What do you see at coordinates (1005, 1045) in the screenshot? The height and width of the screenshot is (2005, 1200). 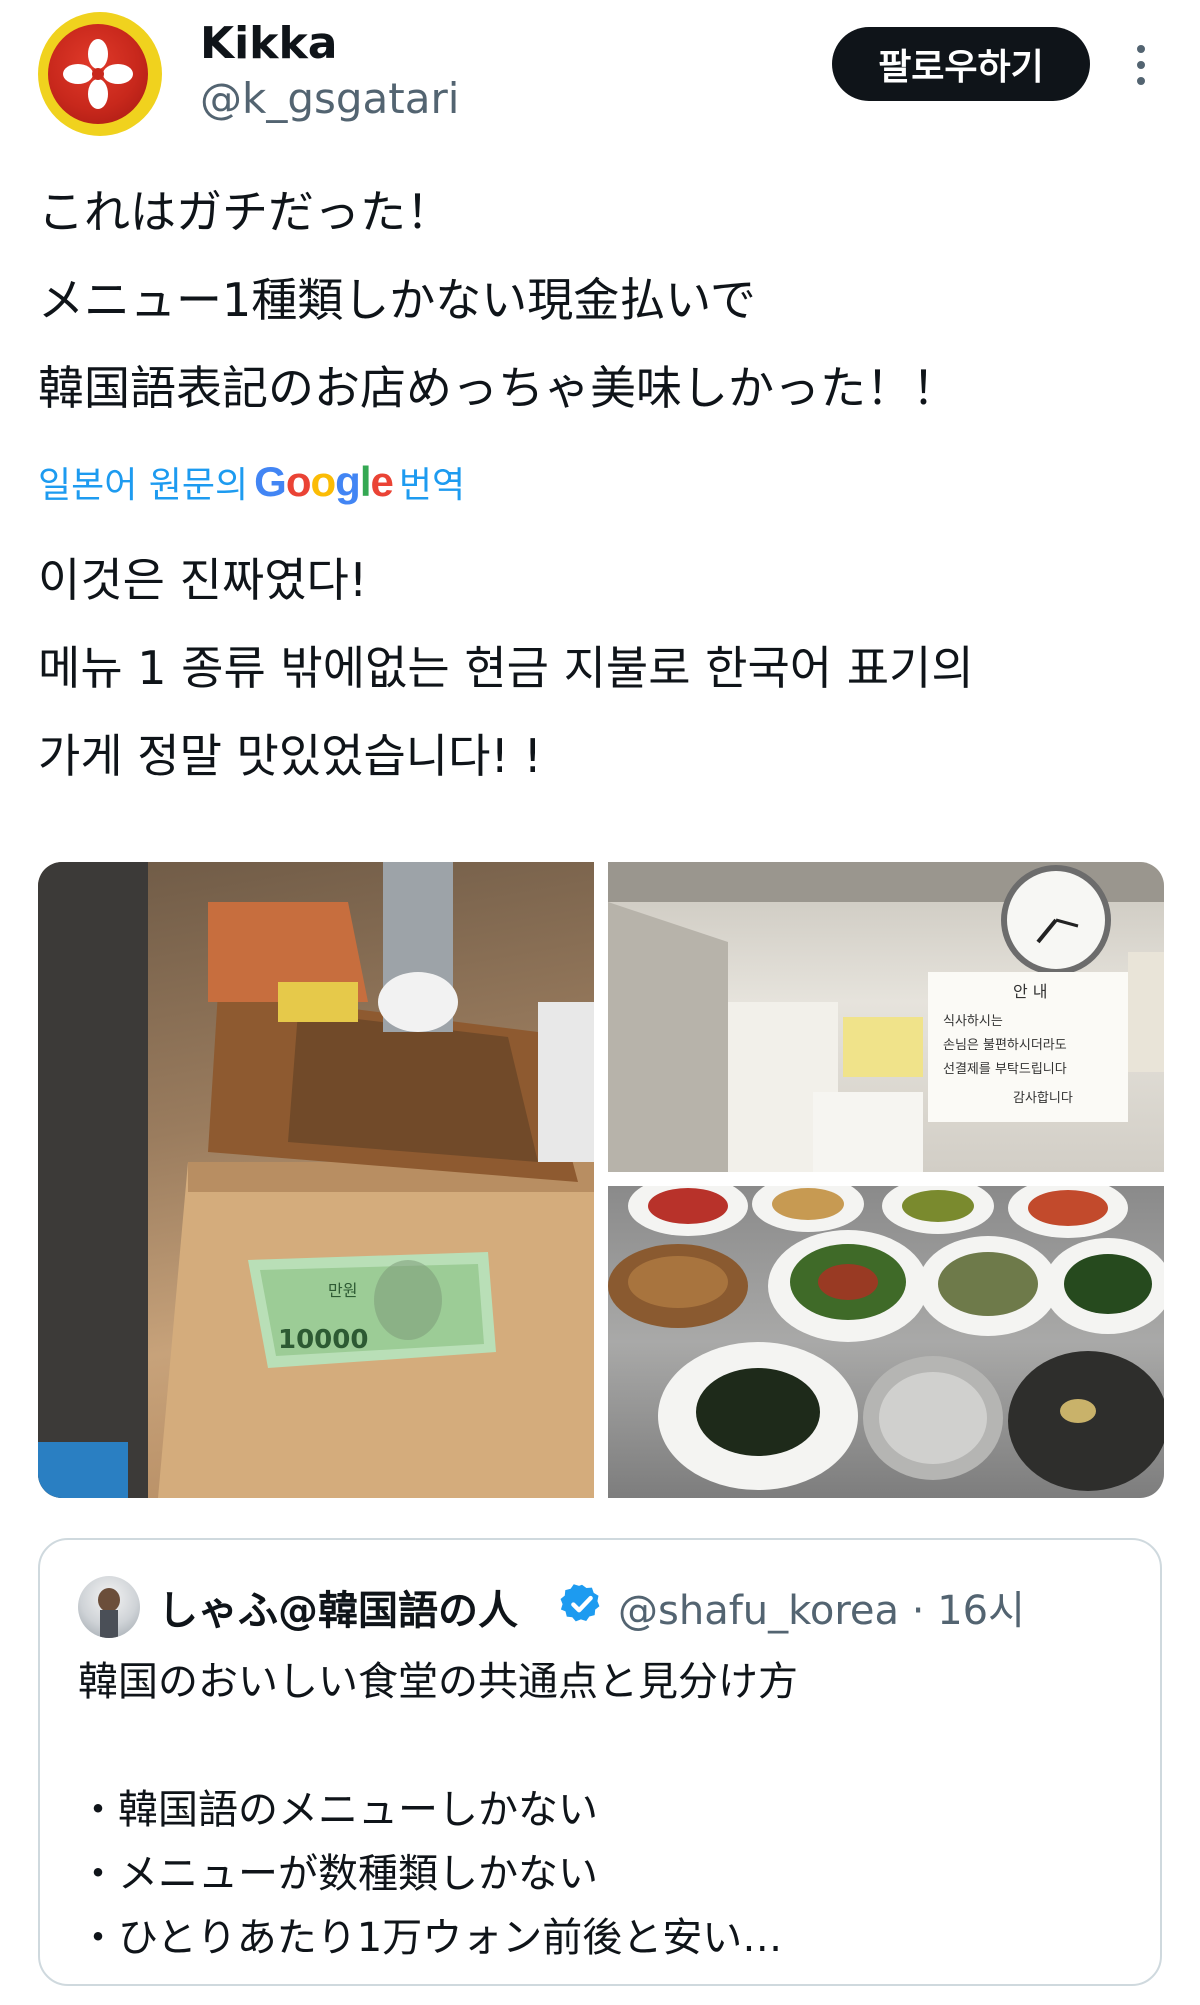 I see `notice-line: 손님은 불편하시더라도` at bounding box center [1005, 1045].